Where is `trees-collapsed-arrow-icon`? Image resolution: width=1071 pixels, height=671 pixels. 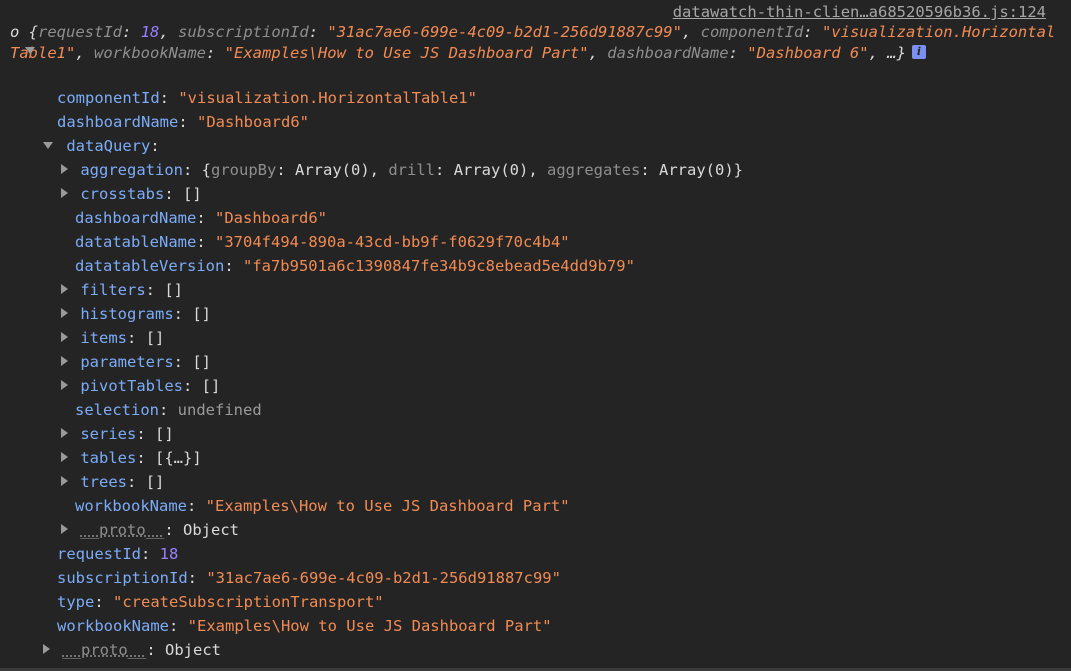 trees-collapsed-arrow-icon is located at coordinates (64, 481).